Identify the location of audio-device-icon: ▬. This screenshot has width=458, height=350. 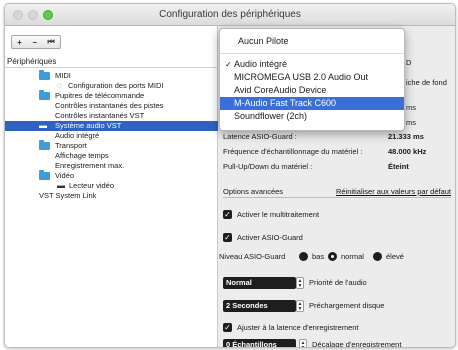
(43, 125).